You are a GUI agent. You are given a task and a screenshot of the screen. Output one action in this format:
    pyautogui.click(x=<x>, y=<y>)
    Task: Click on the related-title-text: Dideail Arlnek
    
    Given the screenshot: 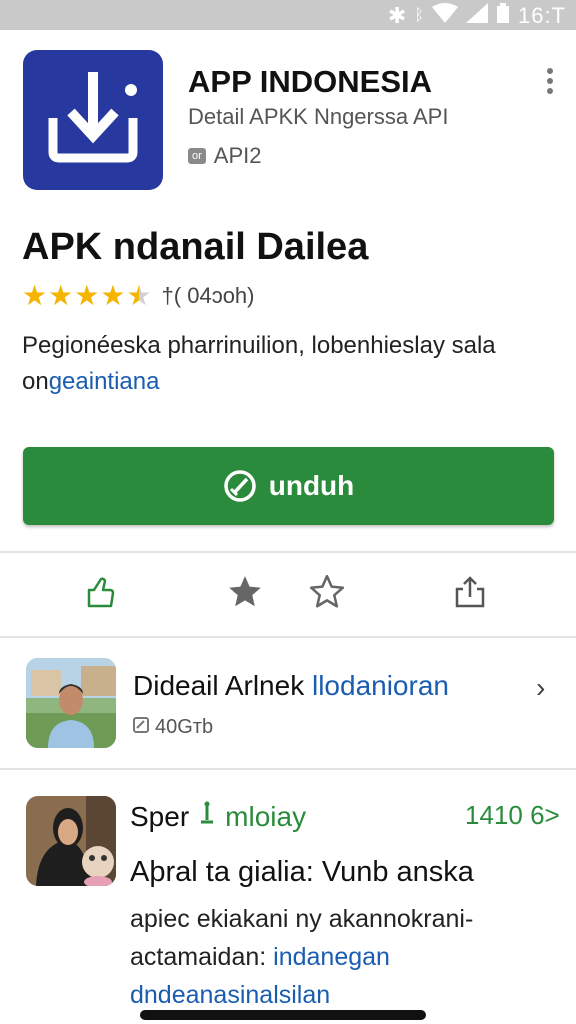 What is the action you would take?
    pyautogui.click(x=219, y=685)
    